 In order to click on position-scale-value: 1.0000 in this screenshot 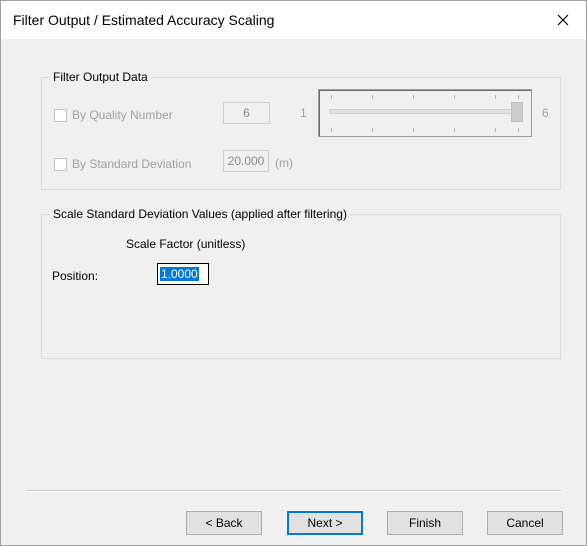, I will do `click(179, 274)`.